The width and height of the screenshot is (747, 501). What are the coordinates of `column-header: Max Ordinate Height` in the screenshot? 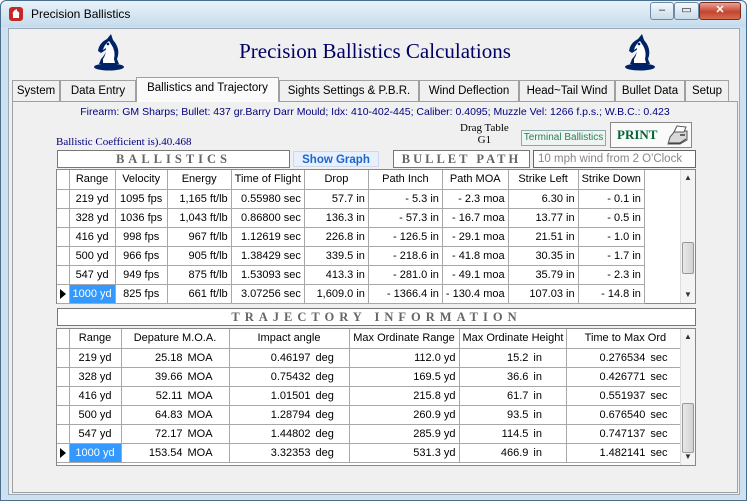 It's located at (513, 339).